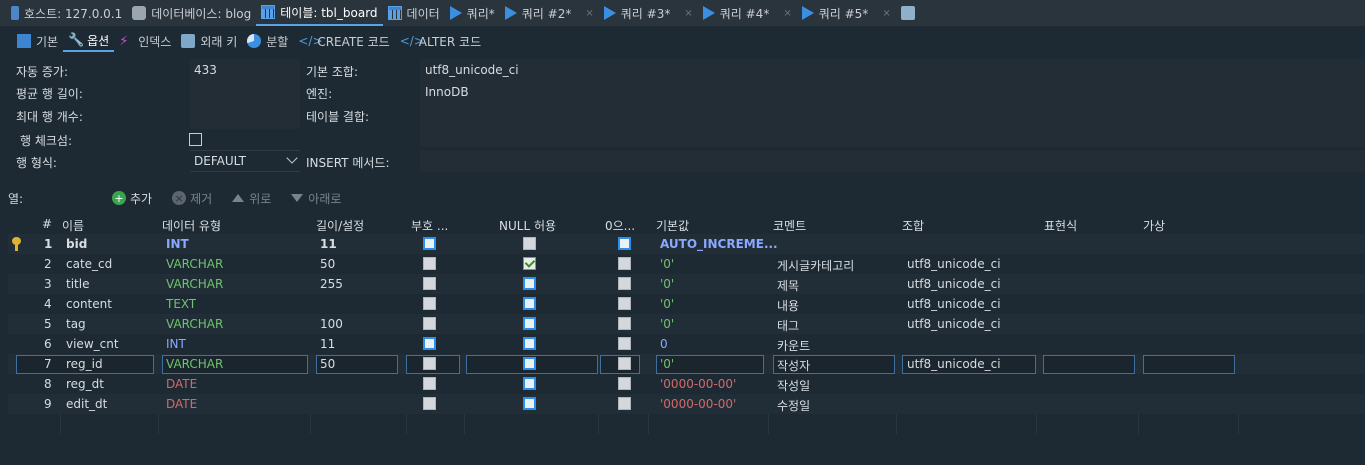  Describe the element at coordinates (447, 92) in the screenshot. I see `engine-field: InnoDB` at that location.